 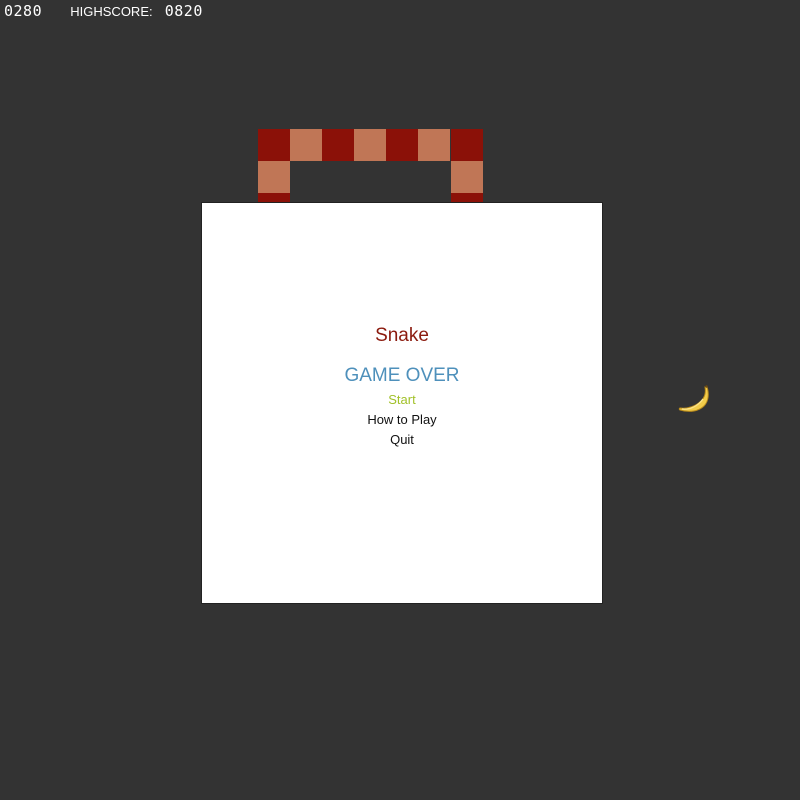 I want to click on quit-menu-item: Quit, so click(x=402, y=439).